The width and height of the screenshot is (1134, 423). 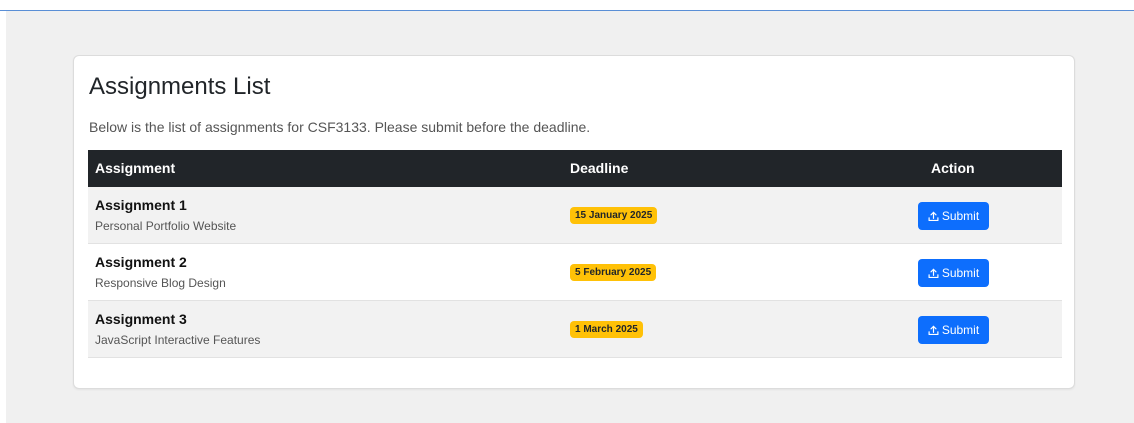 I want to click on deadline-badge: 15 January 2025, so click(x=614, y=215).